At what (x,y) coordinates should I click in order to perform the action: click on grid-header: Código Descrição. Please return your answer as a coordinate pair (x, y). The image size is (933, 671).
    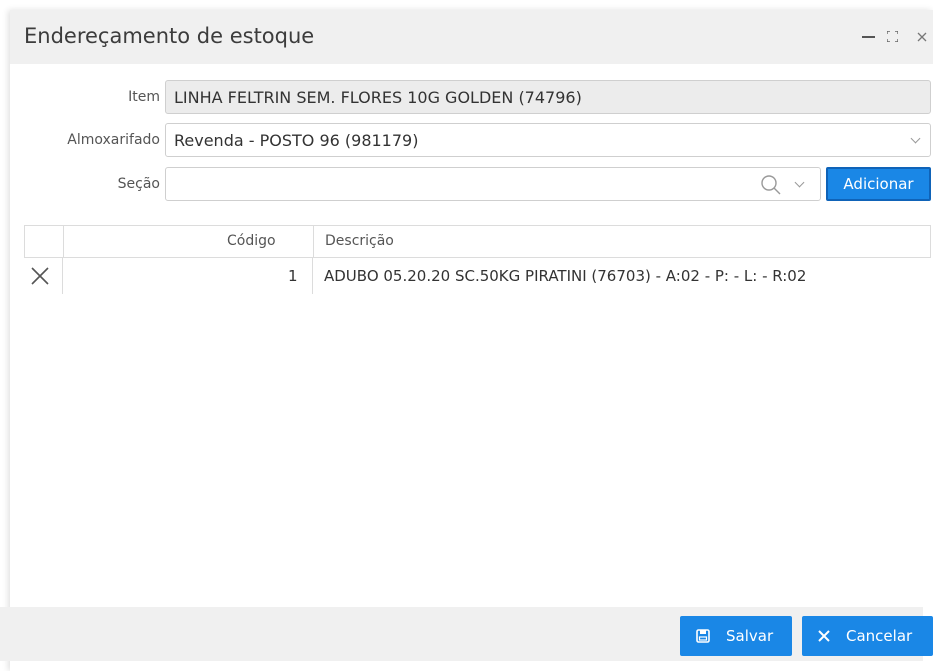
    Looking at the image, I should click on (477, 241).